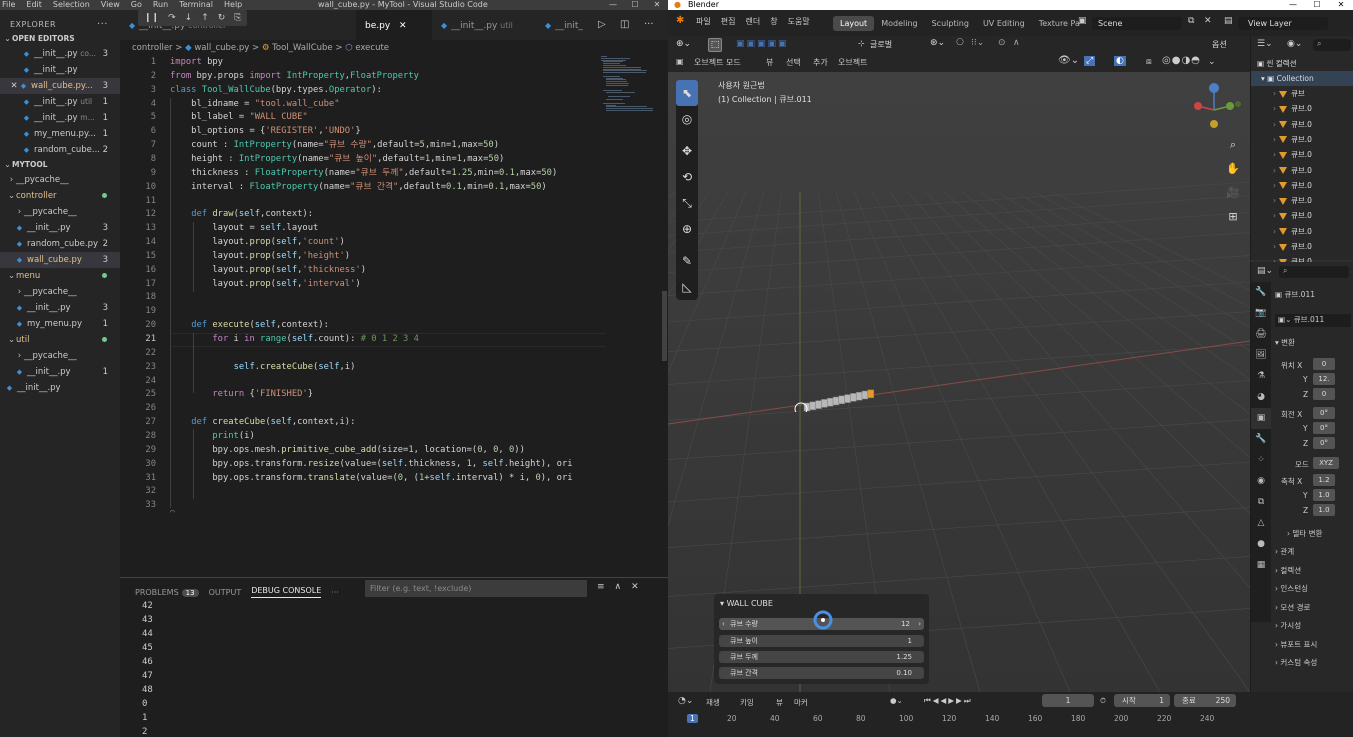 This screenshot has width=1353, height=737. What do you see at coordinates (60, 324) in the screenshot?
I see `tree-file: ◆ my_menu.py 1` at bounding box center [60, 324].